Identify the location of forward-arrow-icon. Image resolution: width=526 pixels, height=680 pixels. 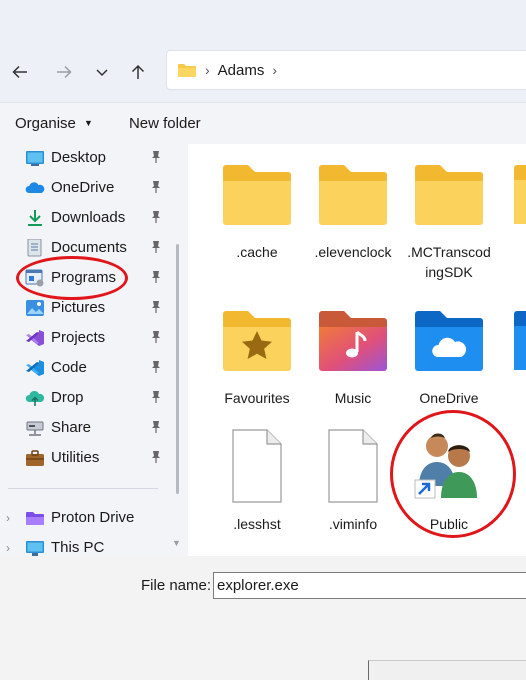
(64, 72).